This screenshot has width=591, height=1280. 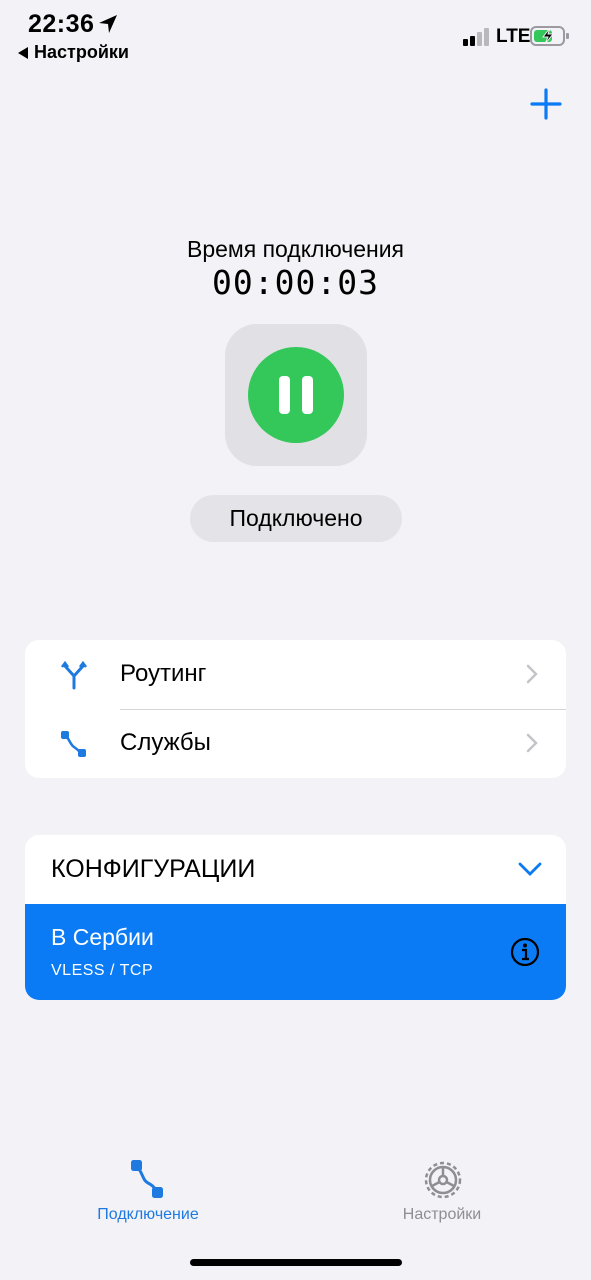 What do you see at coordinates (549, 36) in the screenshot?
I see `battery-charging-icon` at bounding box center [549, 36].